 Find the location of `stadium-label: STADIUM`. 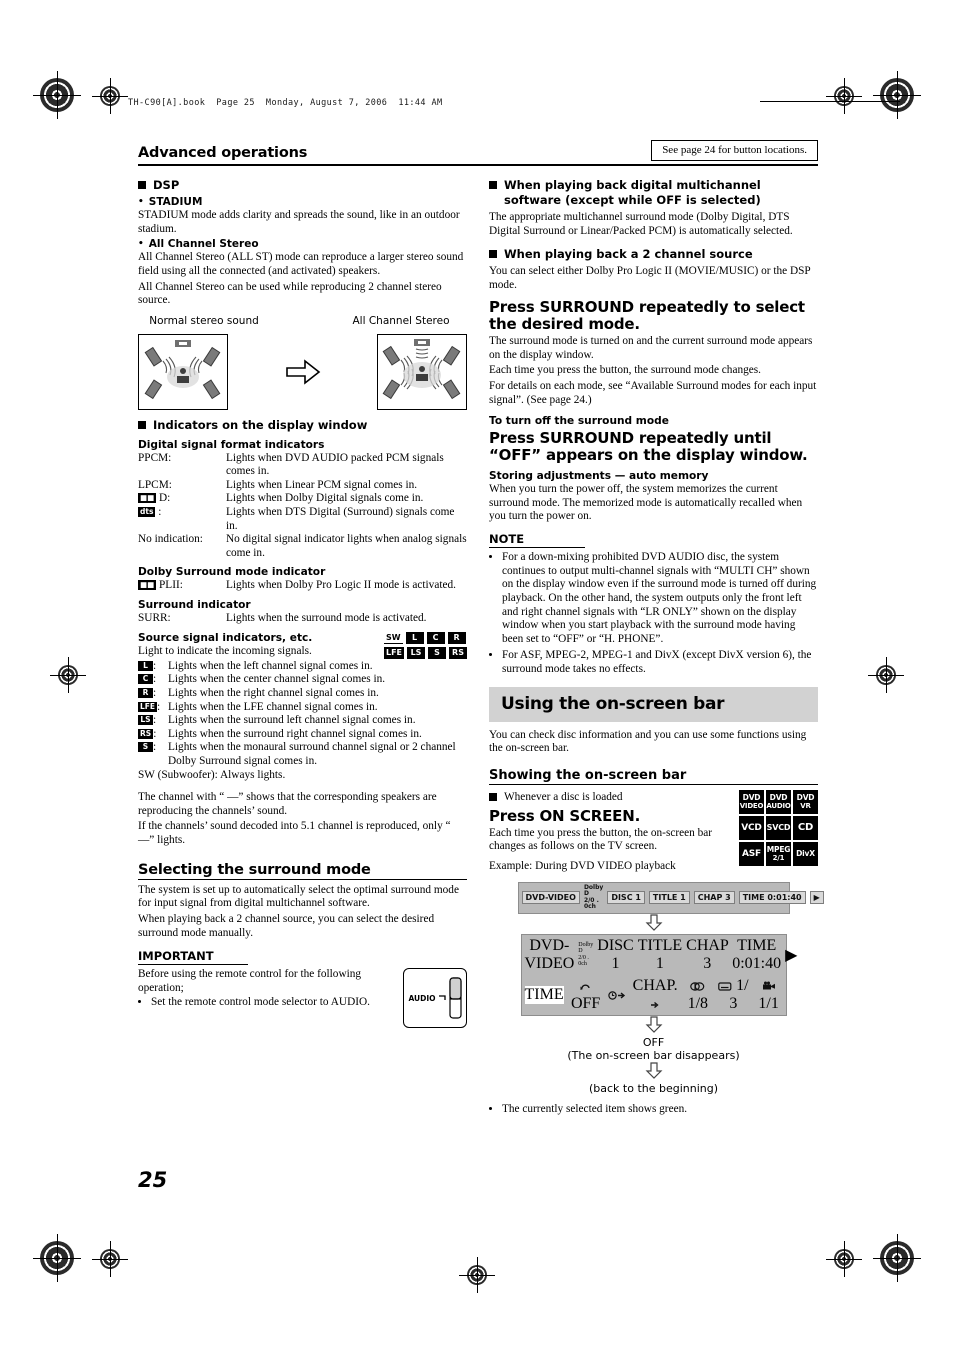

stadium-label: STADIUM is located at coordinates (302, 202).